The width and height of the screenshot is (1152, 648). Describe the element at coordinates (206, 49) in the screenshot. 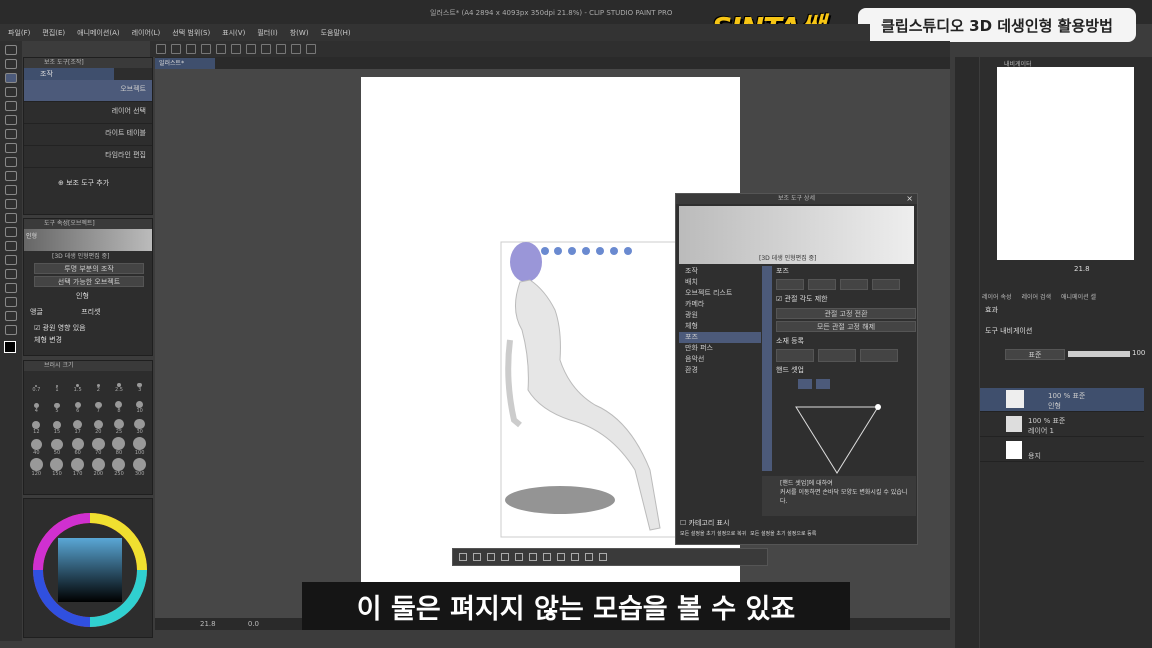

I see `undo-icon` at that location.